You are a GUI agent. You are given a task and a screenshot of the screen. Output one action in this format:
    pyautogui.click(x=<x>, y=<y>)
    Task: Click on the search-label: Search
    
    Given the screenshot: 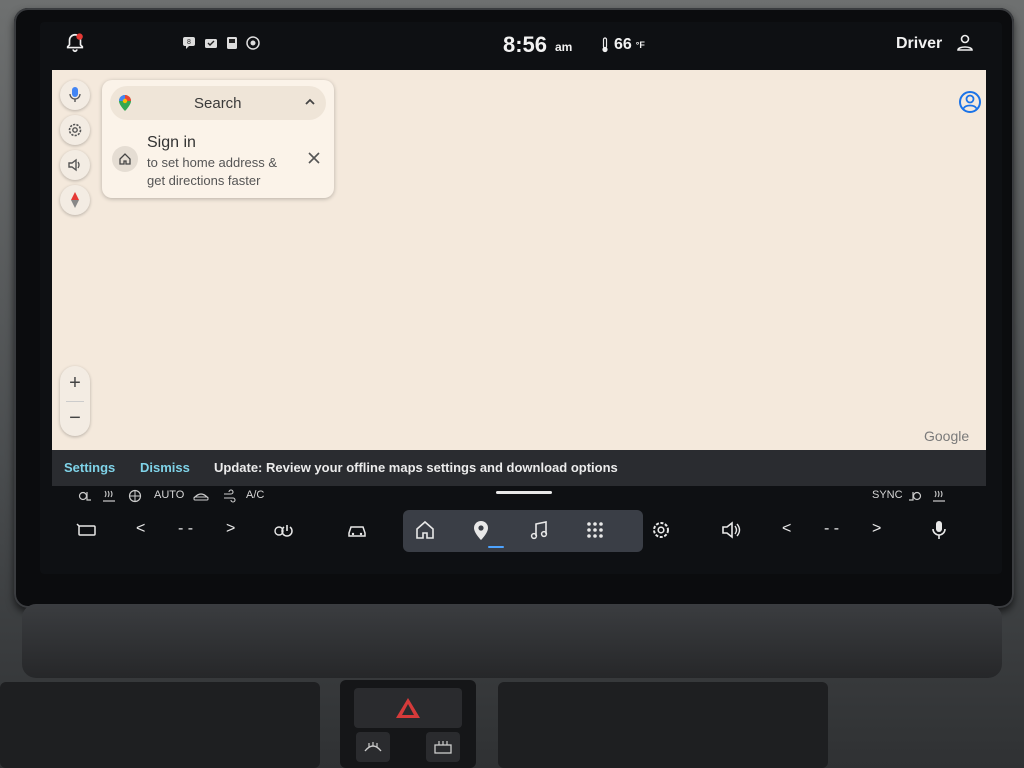 What is the action you would take?
    pyautogui.click(x=218, y=103)
    